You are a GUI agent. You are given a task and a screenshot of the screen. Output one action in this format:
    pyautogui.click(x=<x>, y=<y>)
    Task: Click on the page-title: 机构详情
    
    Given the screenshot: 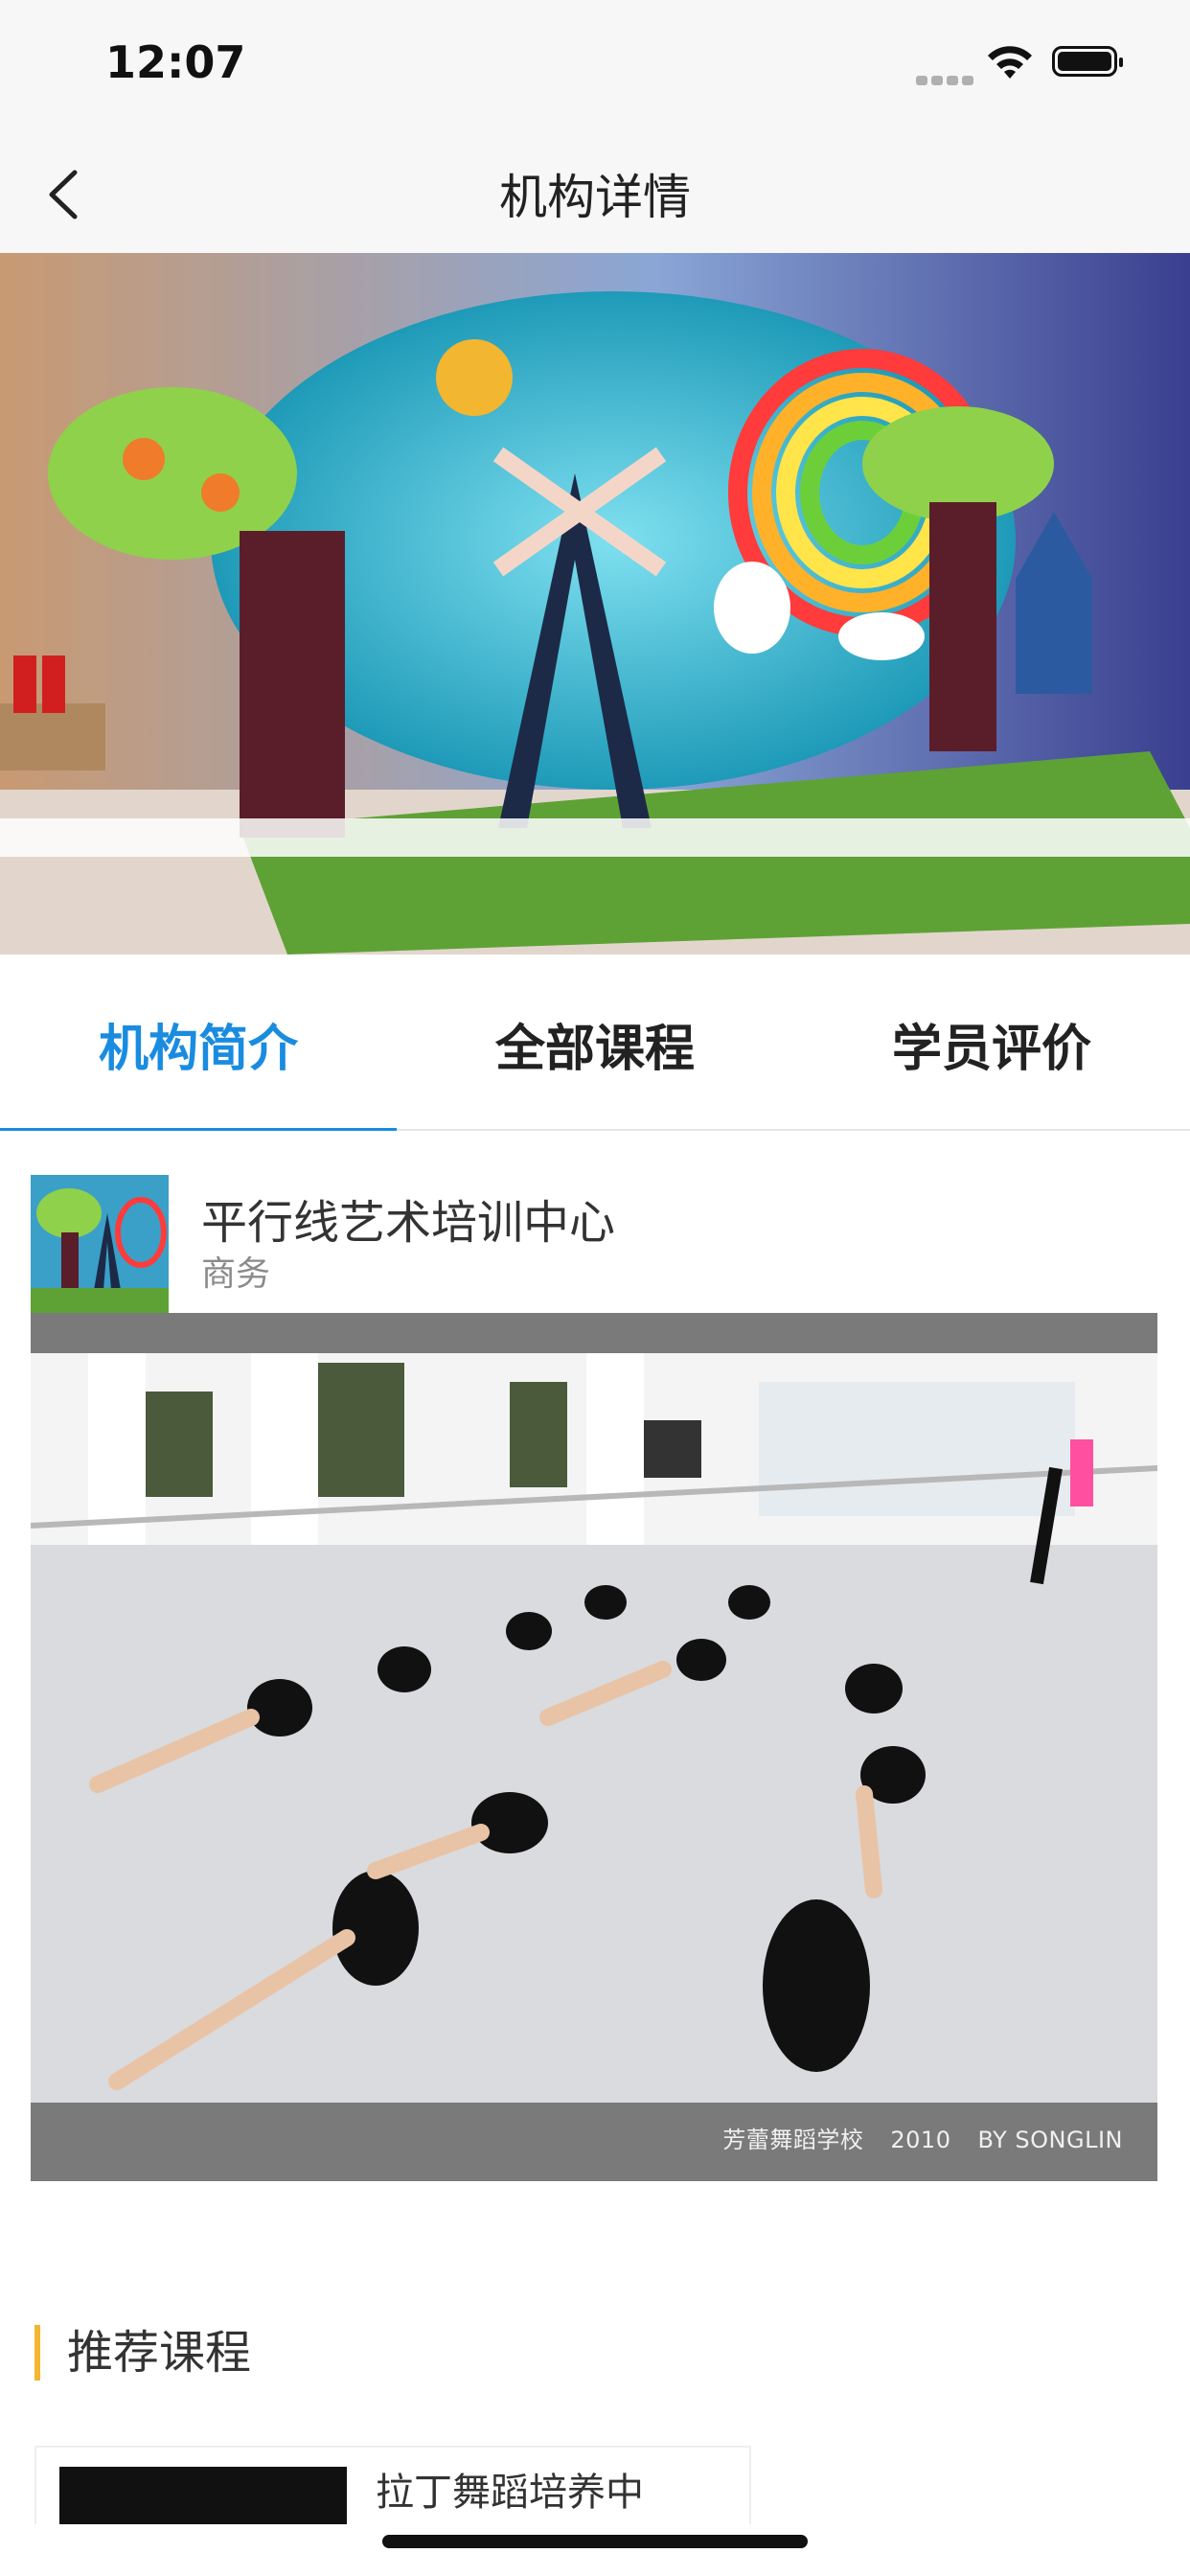 What is the action you would take?
    pyautogui.click(x=595, y=197)
    